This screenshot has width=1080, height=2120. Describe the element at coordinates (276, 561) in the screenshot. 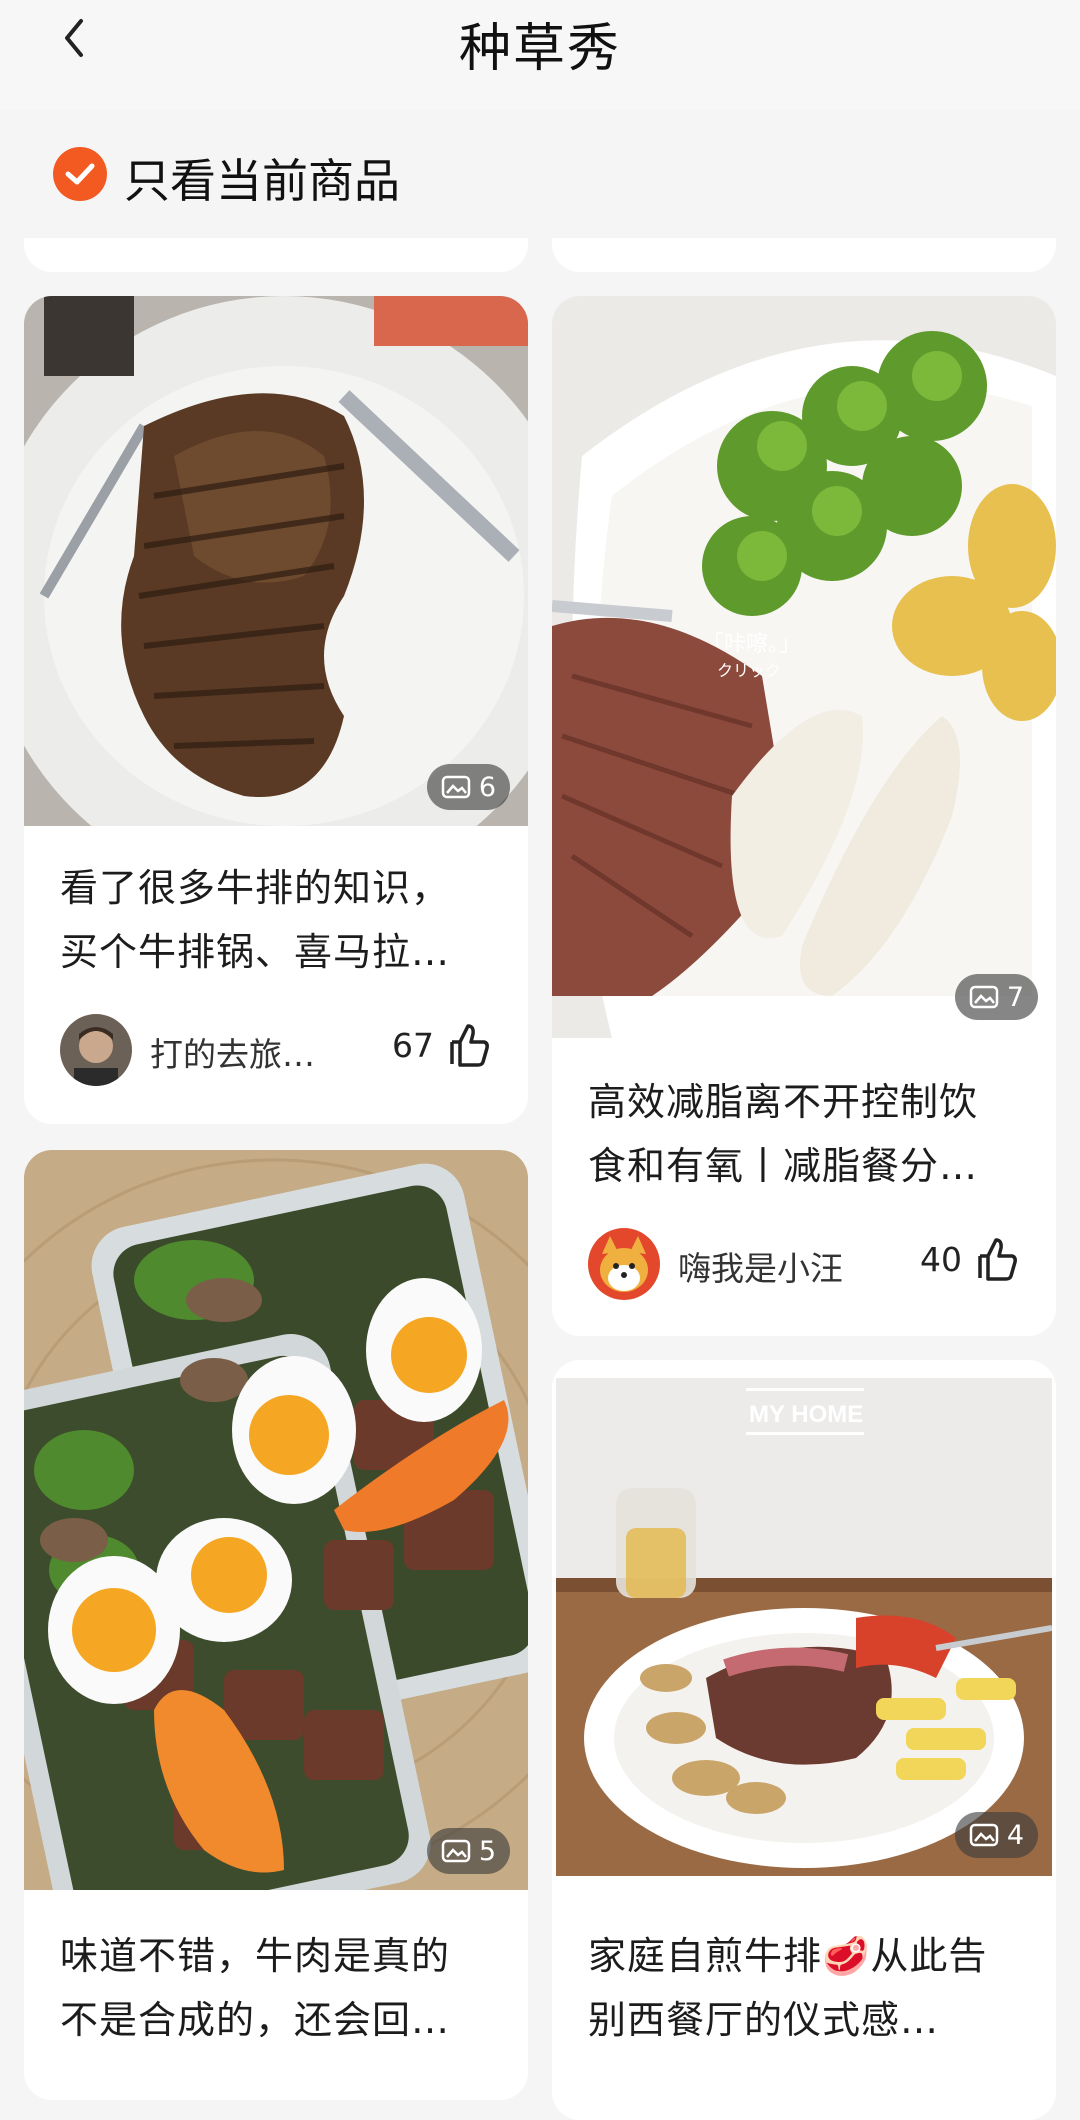

I see `post-photo` at that location.